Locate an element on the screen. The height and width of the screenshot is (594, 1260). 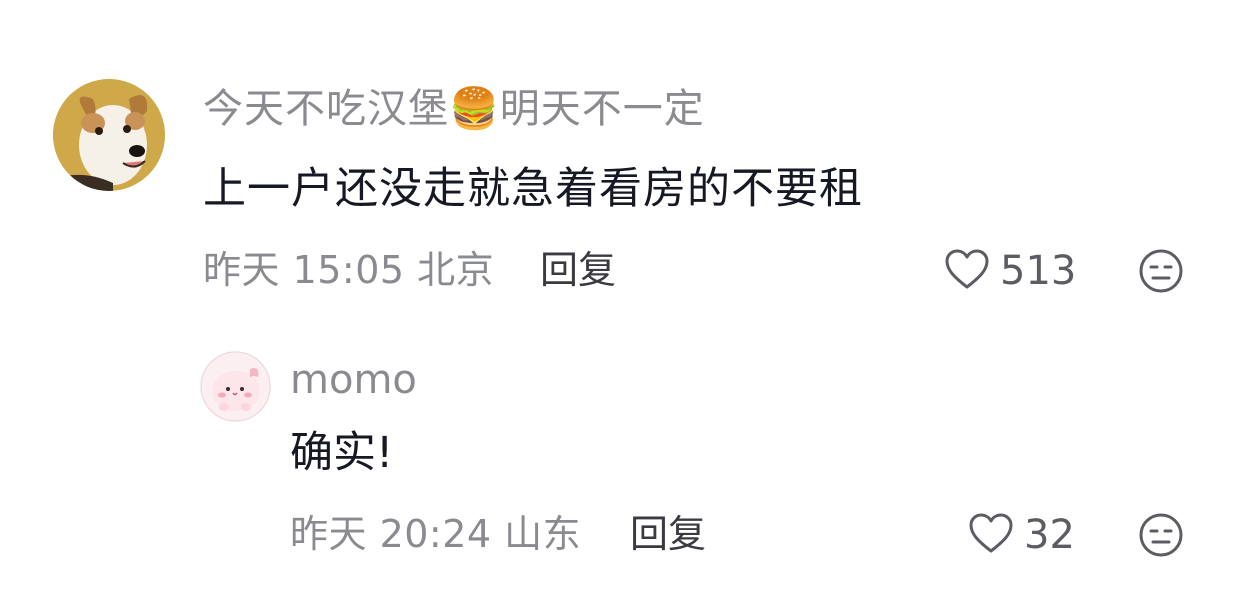
reply-username: momo is located at coordinates (353, 380).